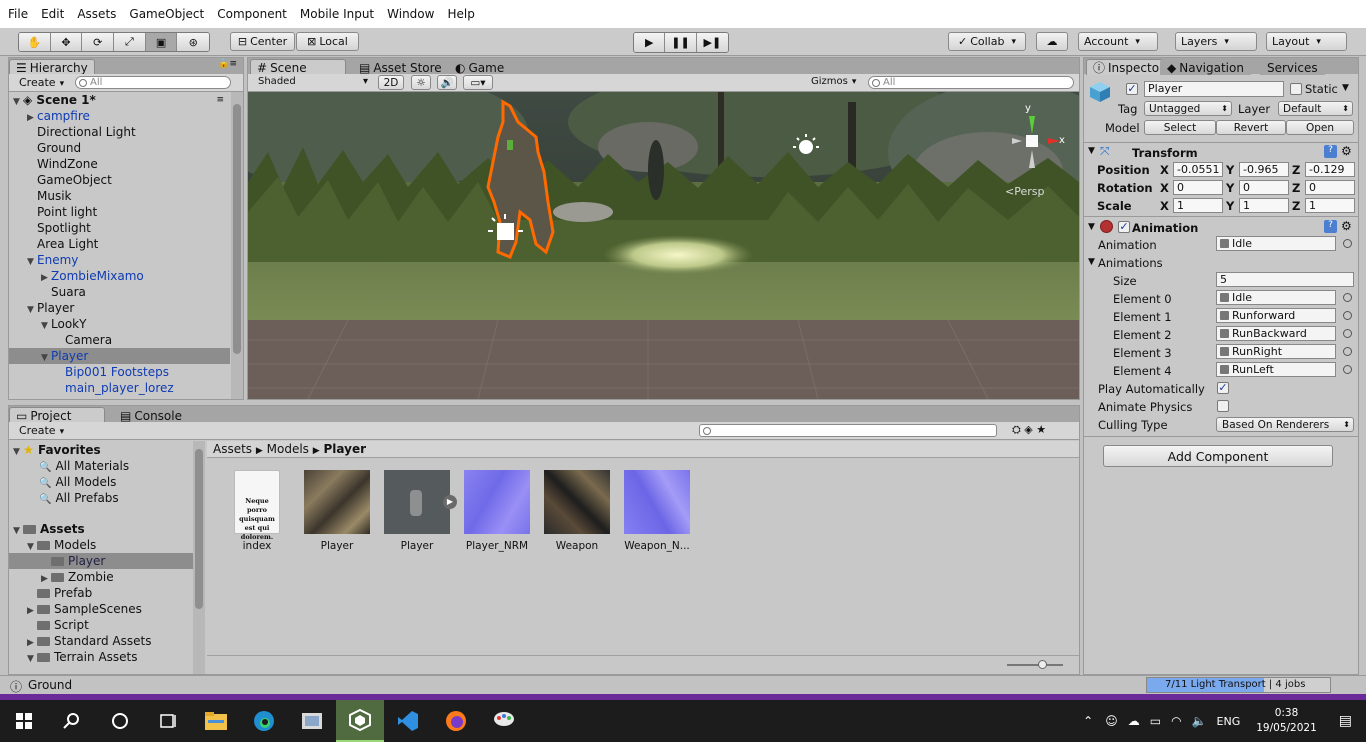 This screenshot has width=1366, height=742. What do you see at coordinates (96, 14) in the screenshot?
I see `menu-assets: Assets` at bounding box center [96, 14].